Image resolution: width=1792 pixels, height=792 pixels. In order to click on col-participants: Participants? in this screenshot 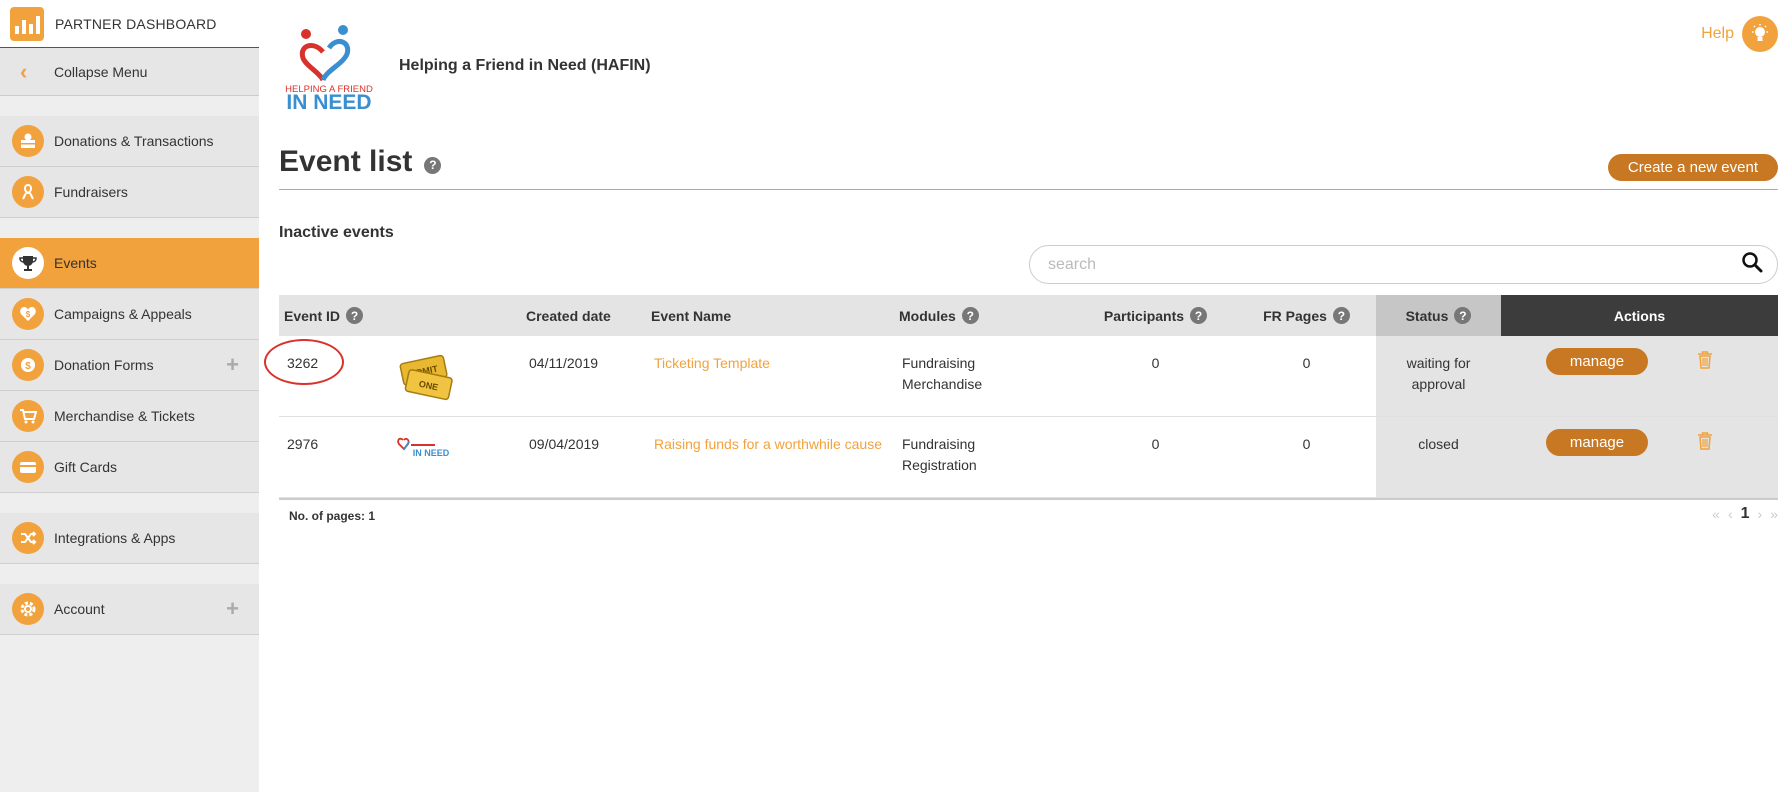, I will do `click(1155, 315)`.